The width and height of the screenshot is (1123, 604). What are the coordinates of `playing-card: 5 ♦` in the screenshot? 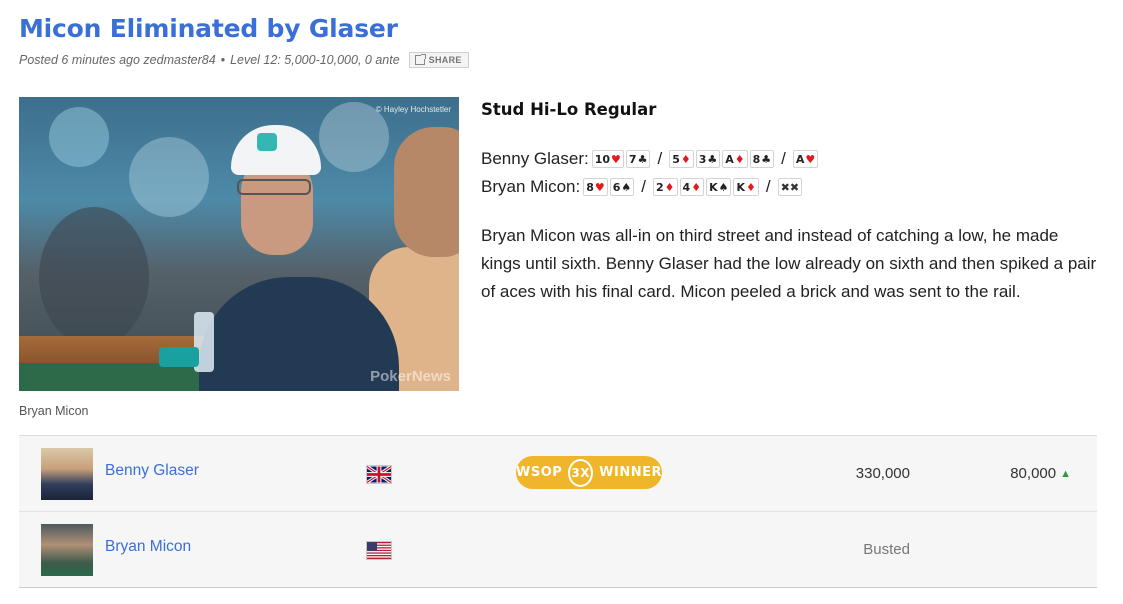 It's located at (681, 159).